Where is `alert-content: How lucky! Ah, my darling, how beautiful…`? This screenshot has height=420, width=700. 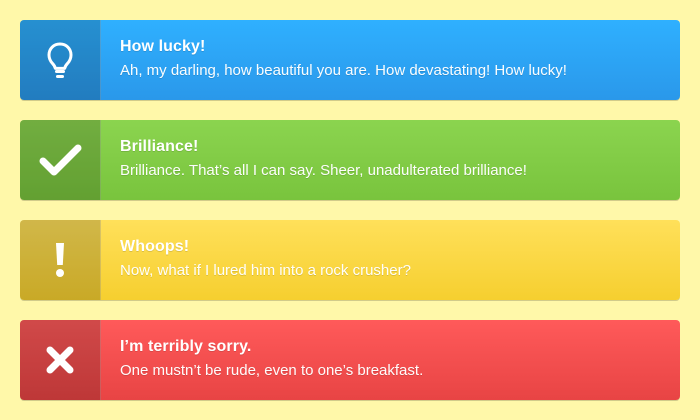 alert-content: How lucky! Ah, my darling, how beautiful… is located at coordinates (391, 59).